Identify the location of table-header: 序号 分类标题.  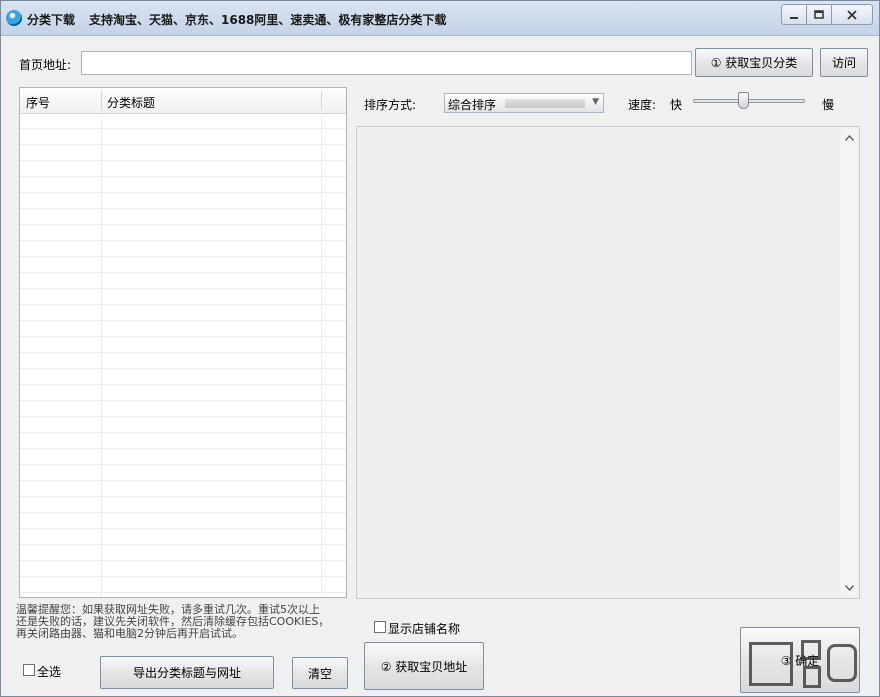
(183, 101).